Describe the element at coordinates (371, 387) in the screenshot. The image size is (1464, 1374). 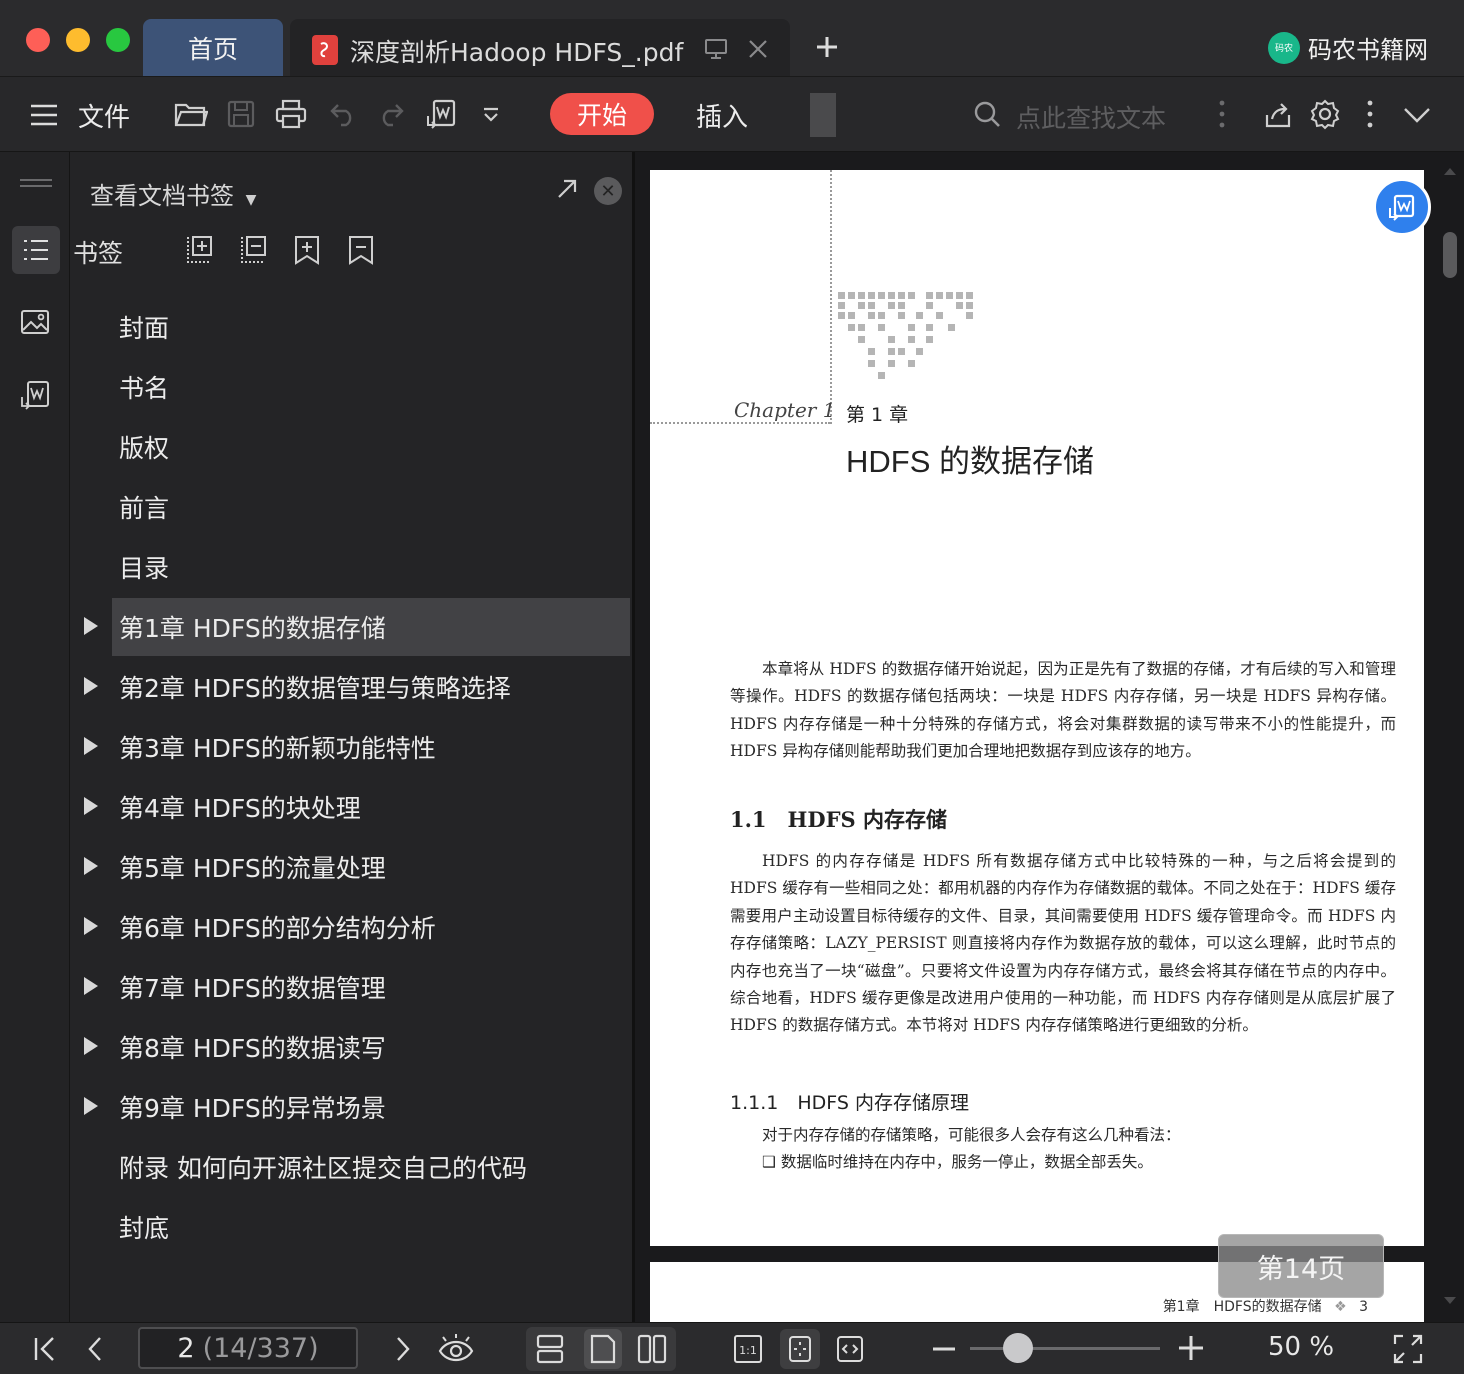
I see `bookmark-item: 书名` at that location.